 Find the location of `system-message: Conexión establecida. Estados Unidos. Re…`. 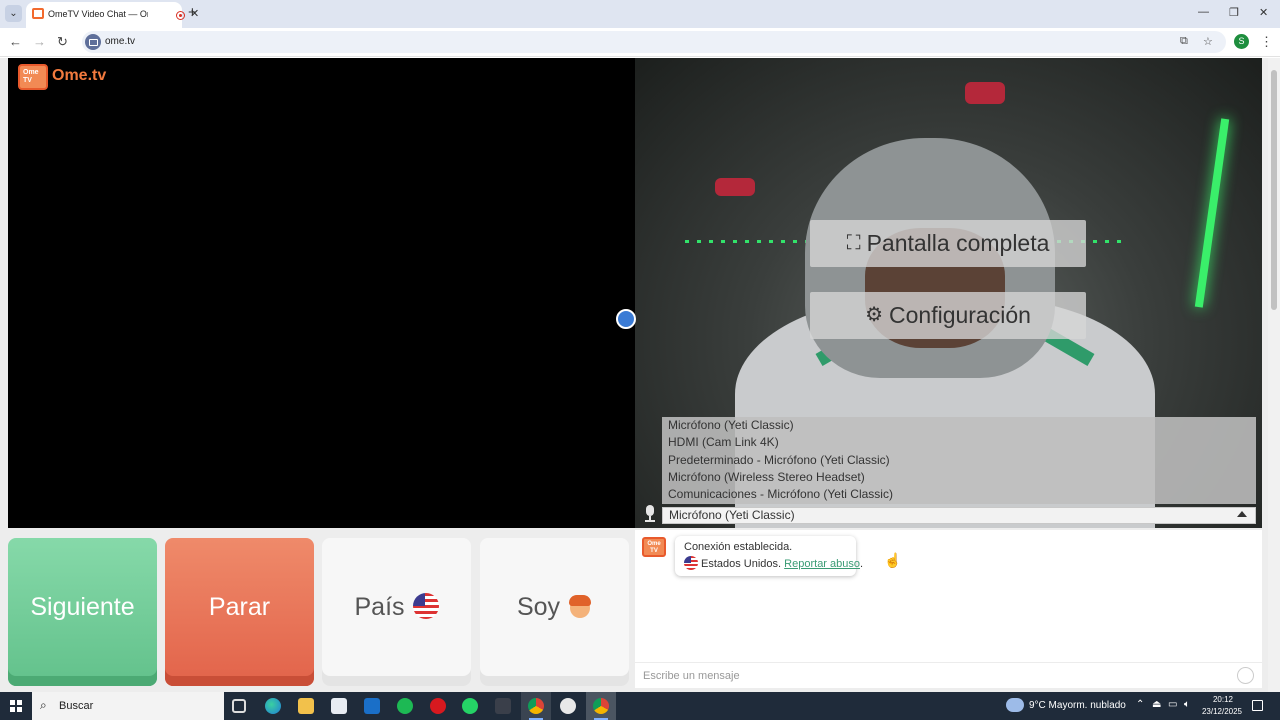

system-message: Conexión establecida. Estados Unidos. Re… is located at coordinates (769, 556).